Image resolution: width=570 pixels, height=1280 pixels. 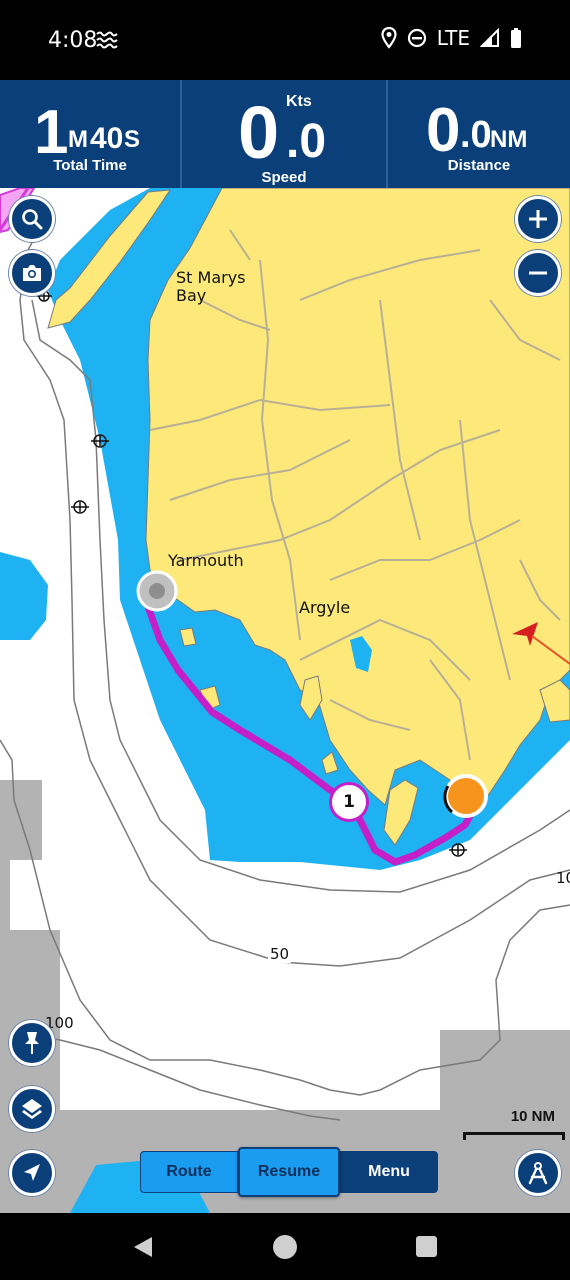 What do you see at coordinates (306, 141) in the screenshot?
I see `speed-decimal: .0` at bounding box center [306, 141].